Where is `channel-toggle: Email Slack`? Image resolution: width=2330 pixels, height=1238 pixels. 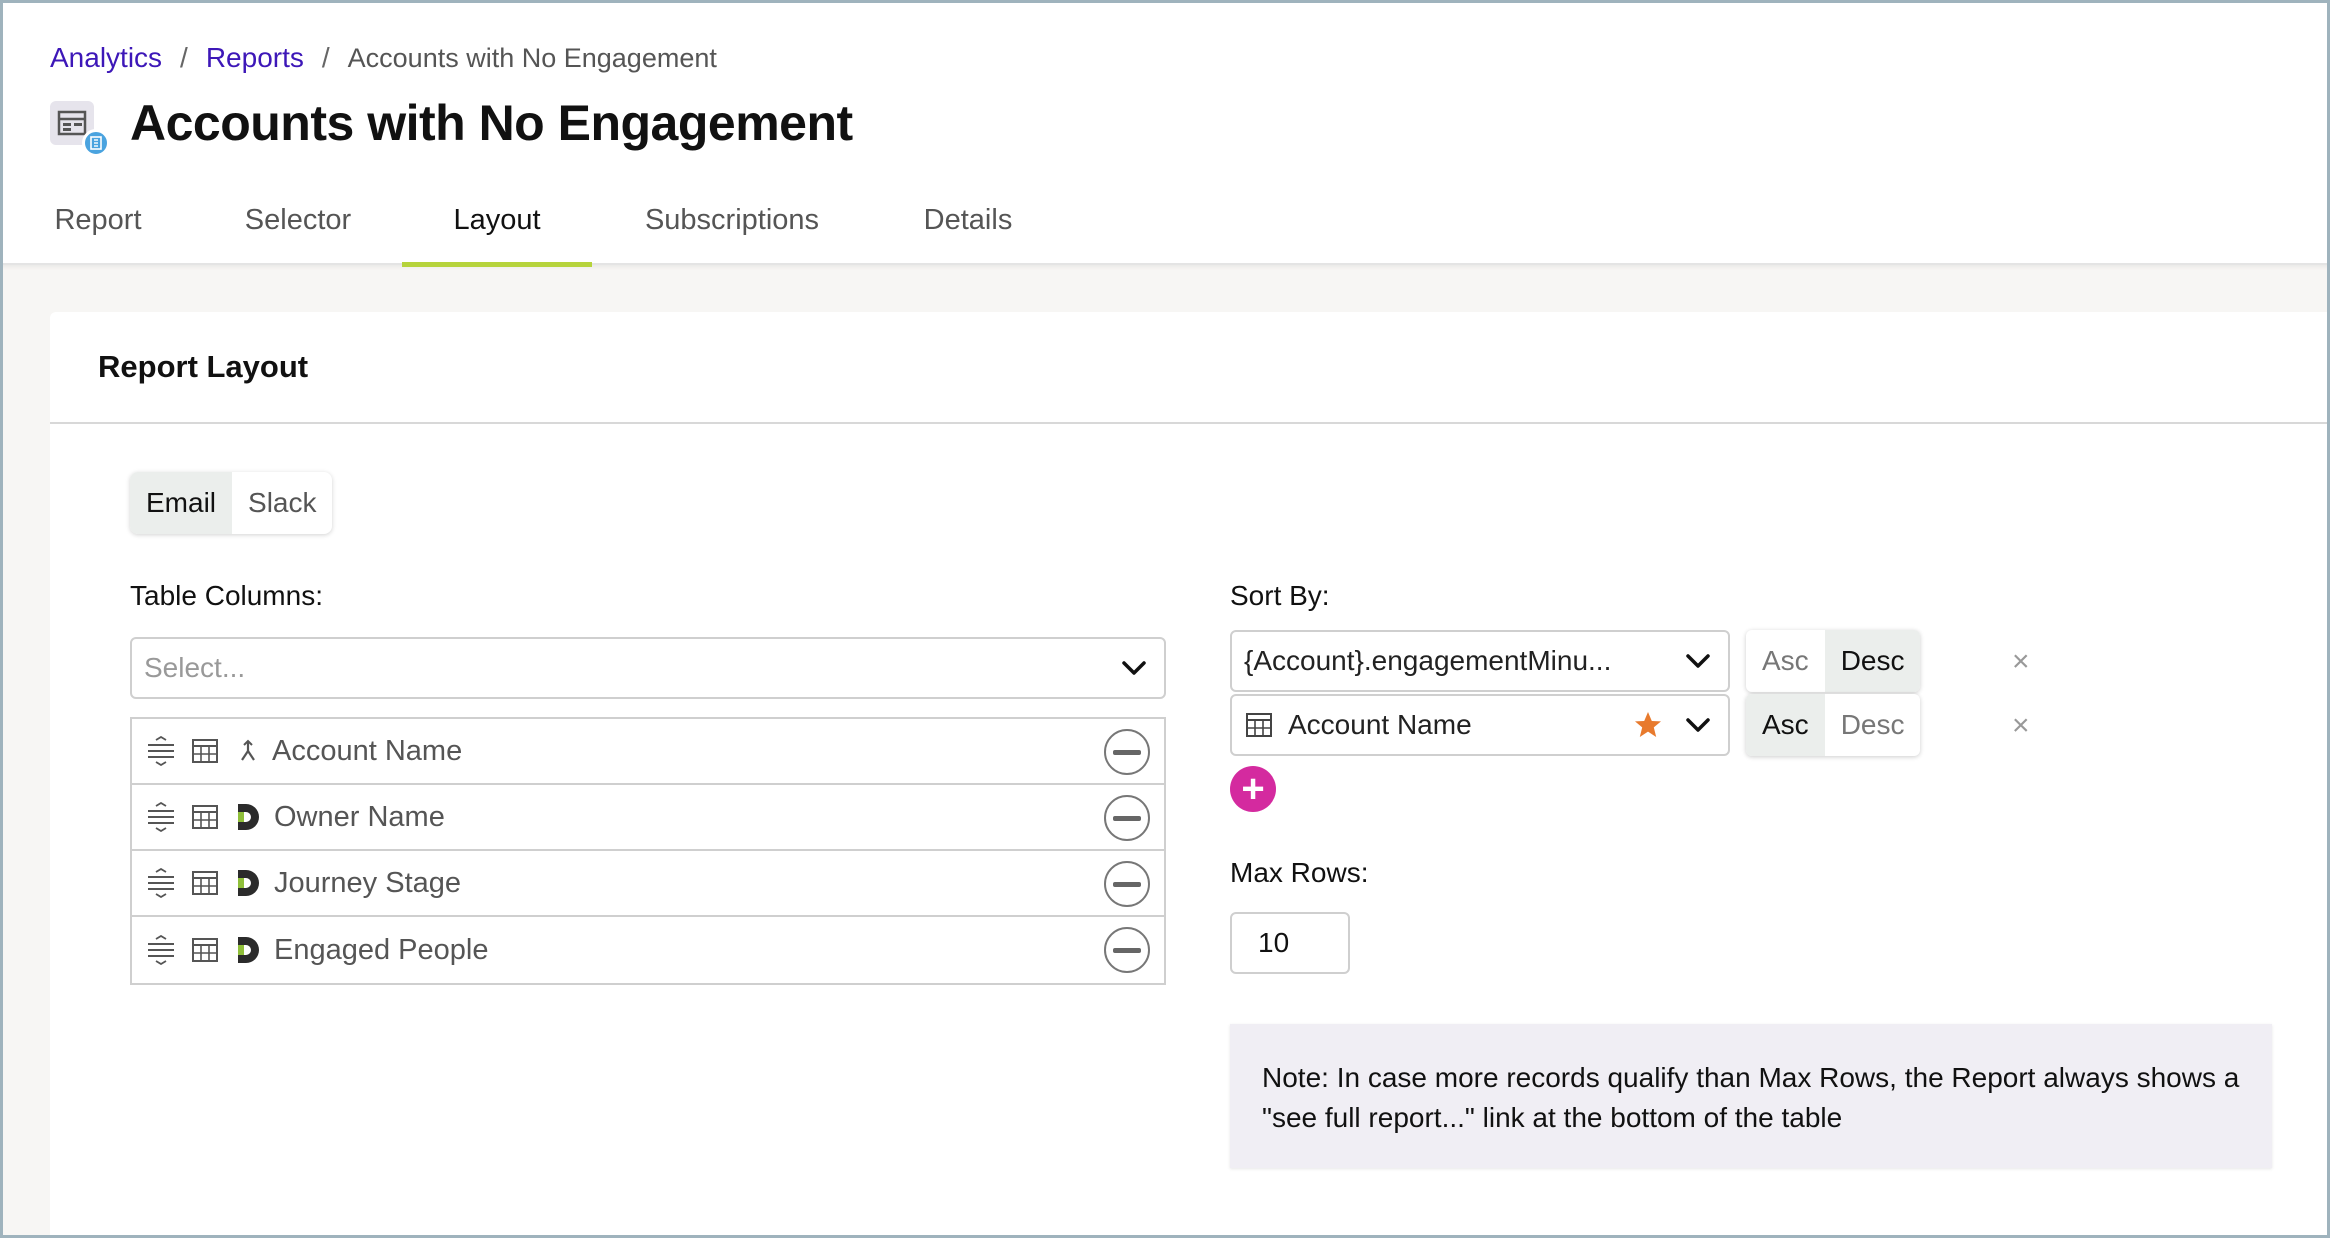
channel-toggle: Email Slack is located at coordinates (231, 503).